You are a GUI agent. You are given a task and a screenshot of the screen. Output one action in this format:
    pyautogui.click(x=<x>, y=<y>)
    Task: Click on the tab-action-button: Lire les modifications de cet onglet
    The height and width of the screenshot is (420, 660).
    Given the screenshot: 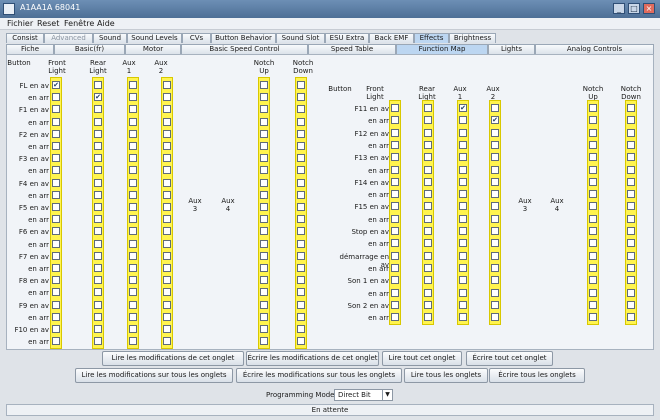 What is the action you would take?
    pyautogui.click(x=173, y=358)
    